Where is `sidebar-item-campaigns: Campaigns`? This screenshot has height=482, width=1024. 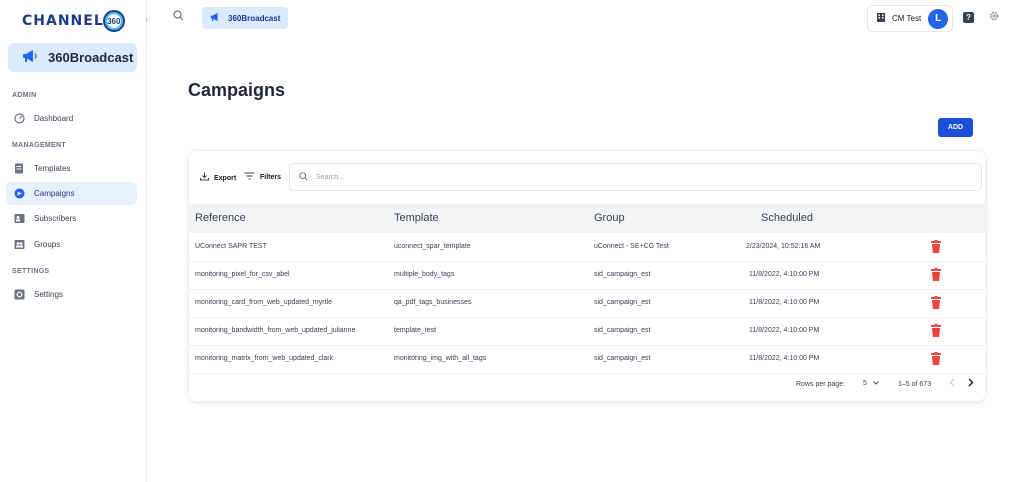 sidebar-item-campaigns: Campaigns is located at coordinates (71, 193).